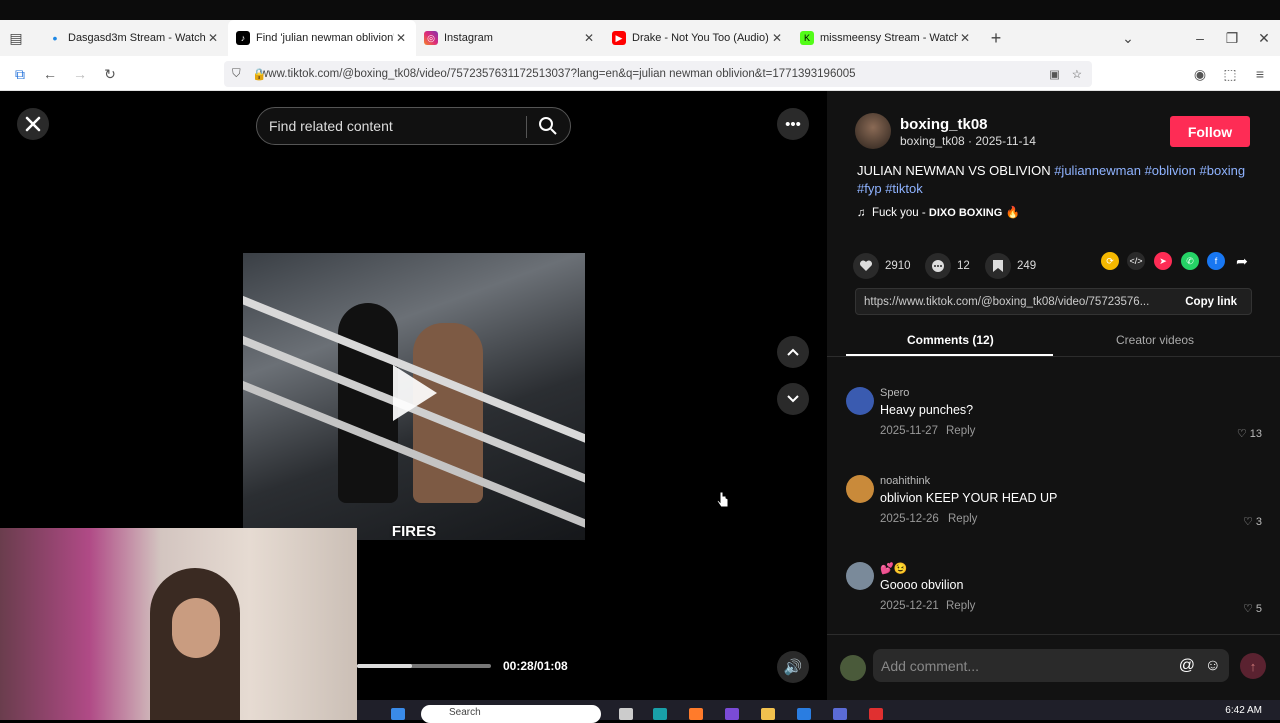  What do you see at coordinates (1252, 522) in the screenshot?
I see `comment-like-button: ♡ 3` at bounding box center [1252, 522].